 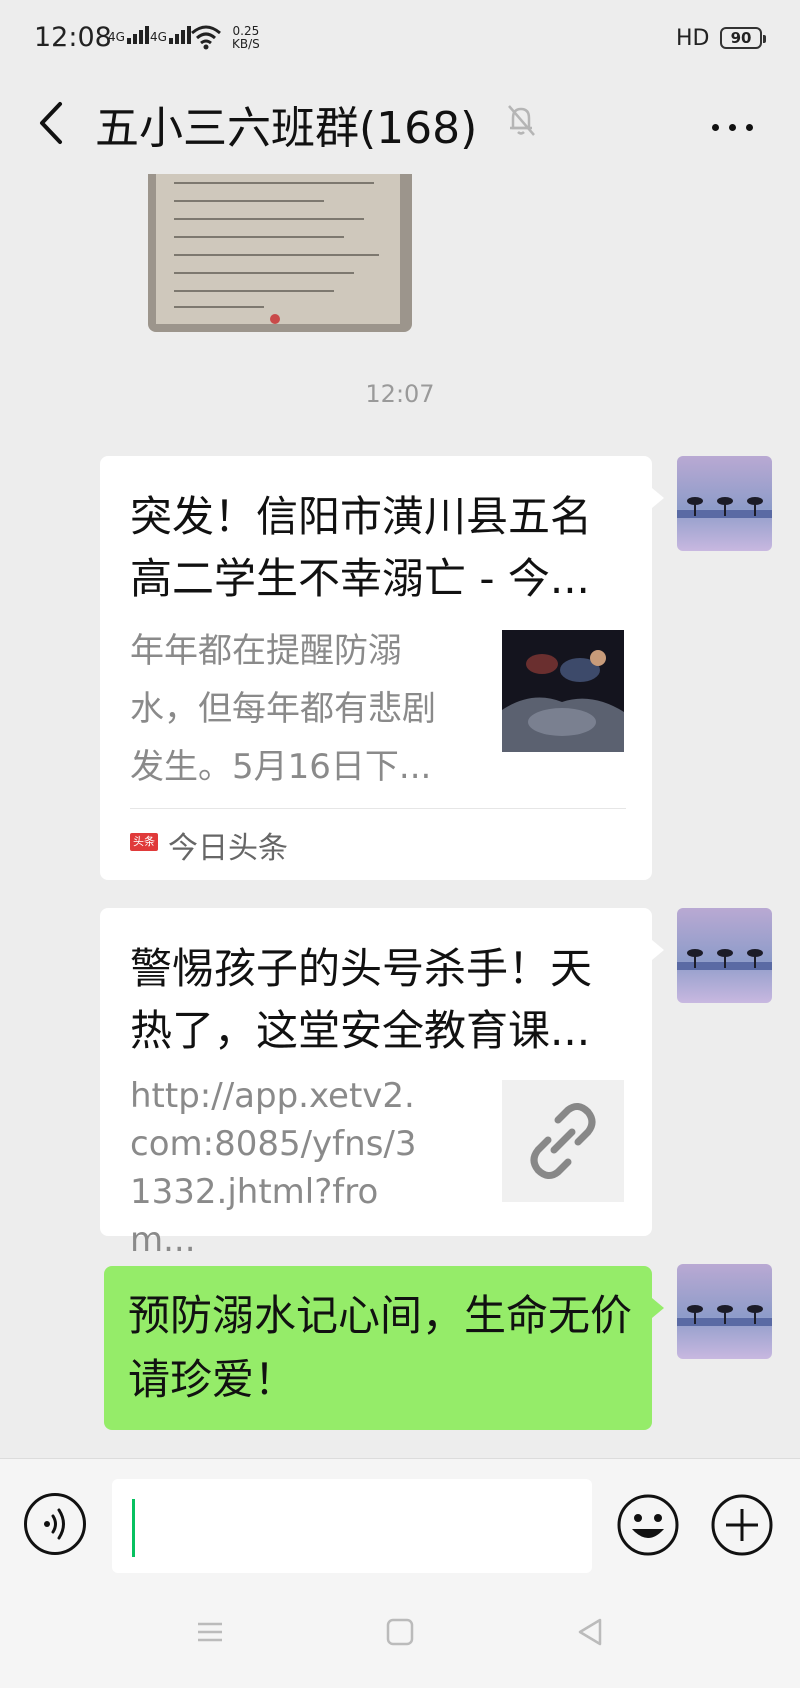 What do you see at coordinates (733, 126) in the screenshot?
I see `more-options-button` at bounding box center [733, 126].